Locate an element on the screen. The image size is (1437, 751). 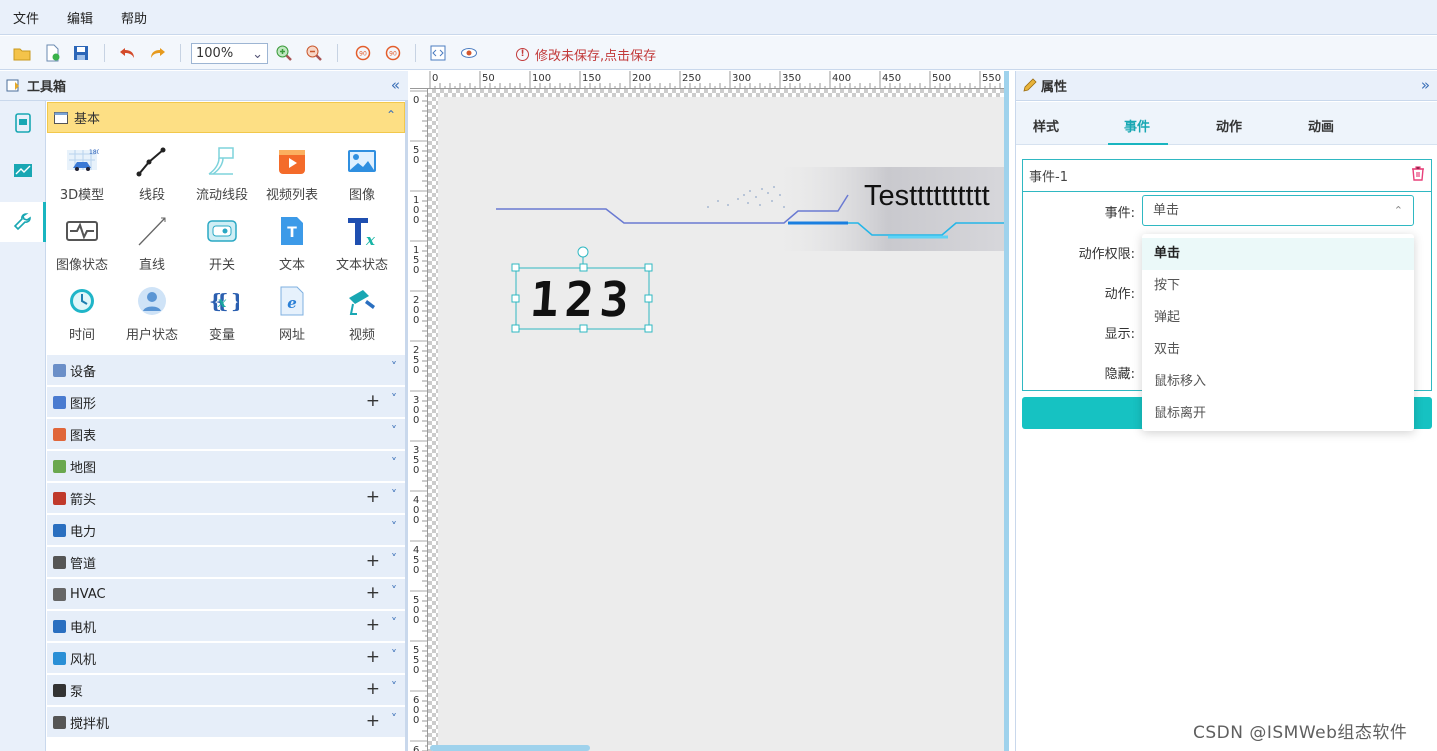
component-user-state: 用户状态 is located at coordinates (152, 309).